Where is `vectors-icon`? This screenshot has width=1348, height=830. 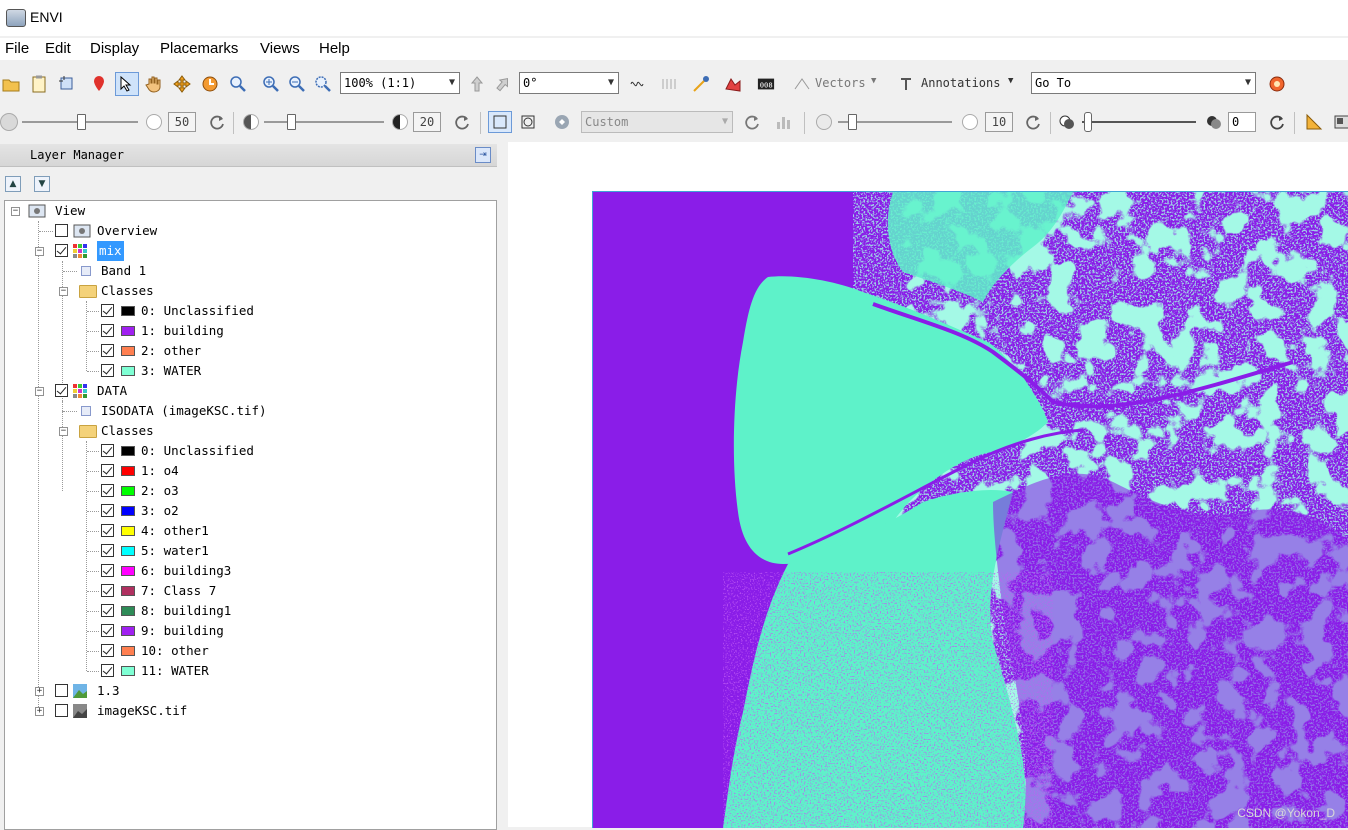 vectors-icon is located at coordinates (802, 84).